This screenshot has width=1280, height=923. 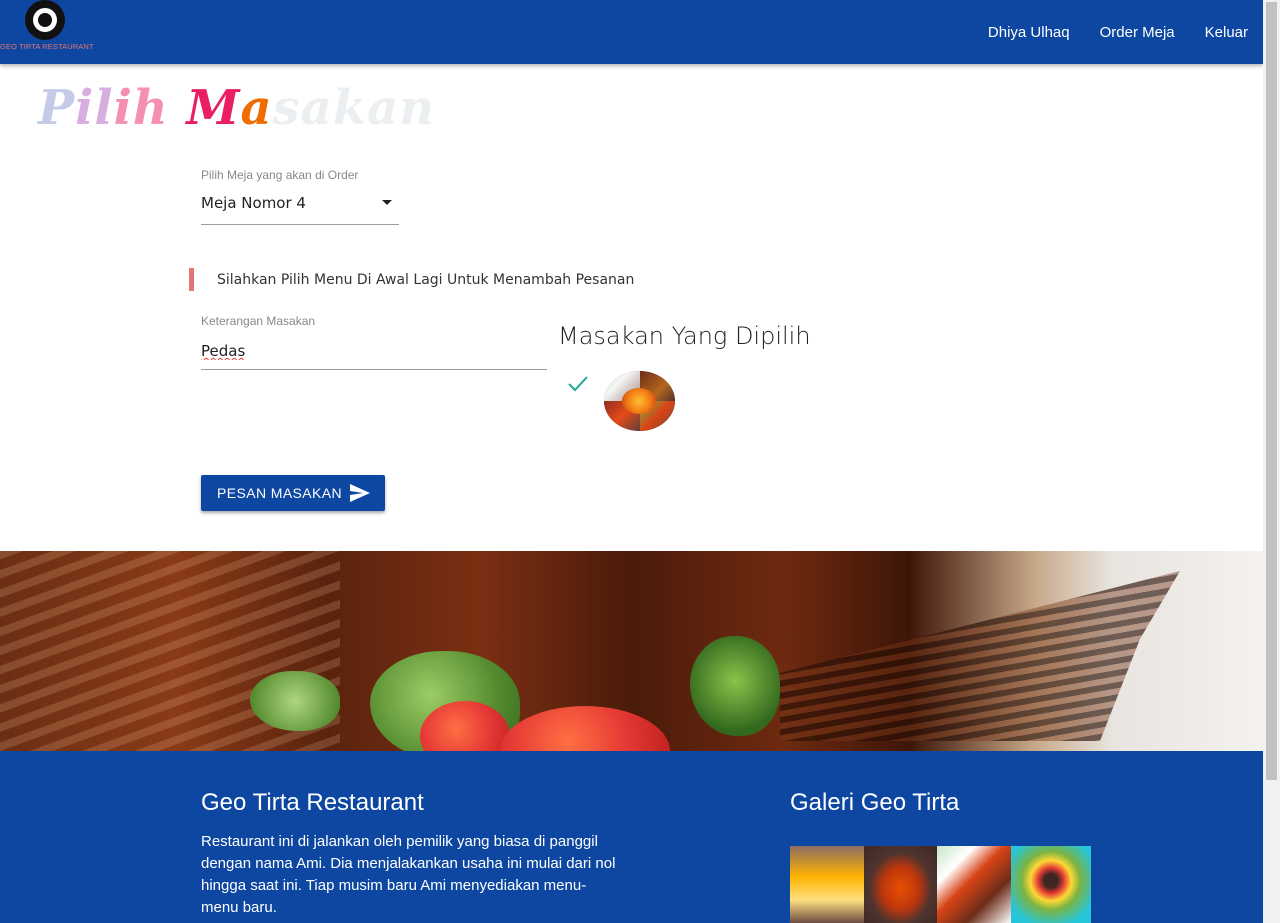 What do you see at coordinates (150, 108) in the screenshot?
I see `page-title-part: ih` at bounding box center [150, 108].